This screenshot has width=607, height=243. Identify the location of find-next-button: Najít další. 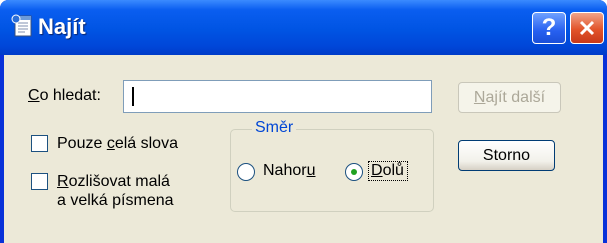
(509, 97).